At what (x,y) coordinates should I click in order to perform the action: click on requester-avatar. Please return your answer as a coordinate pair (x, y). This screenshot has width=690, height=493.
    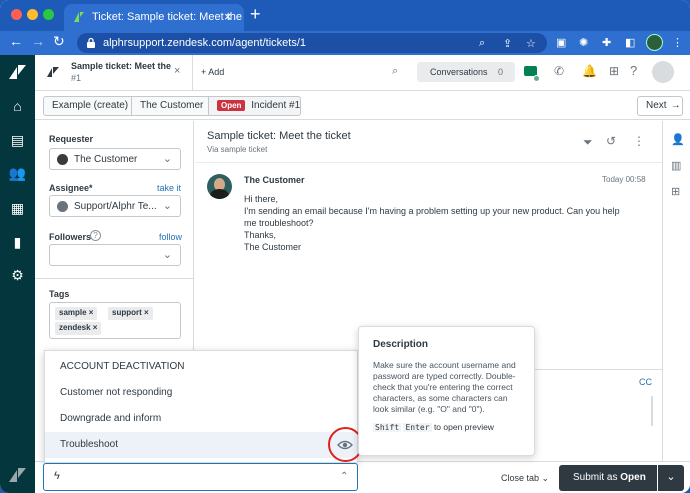
    Looking at the image, I should click on (62, 159).